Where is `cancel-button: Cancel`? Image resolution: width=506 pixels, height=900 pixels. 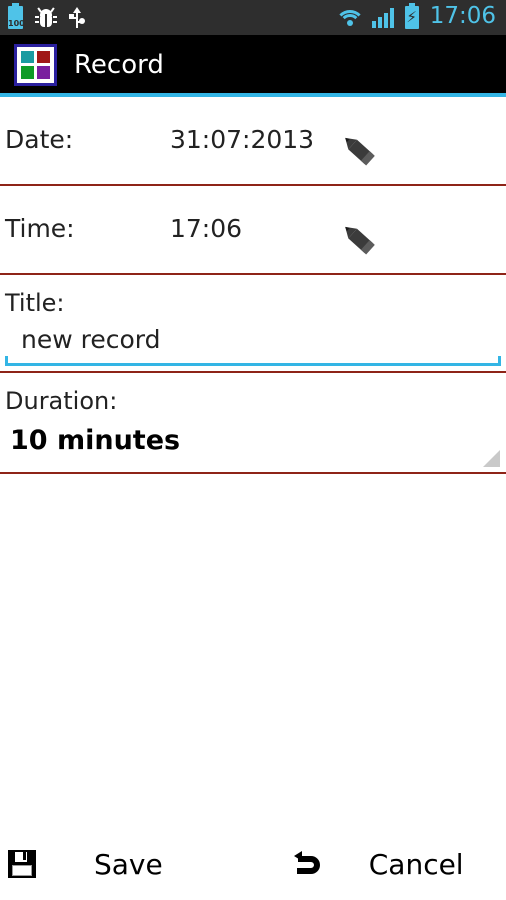
cancel-button: Cancel is located at coordinates (377, 864).